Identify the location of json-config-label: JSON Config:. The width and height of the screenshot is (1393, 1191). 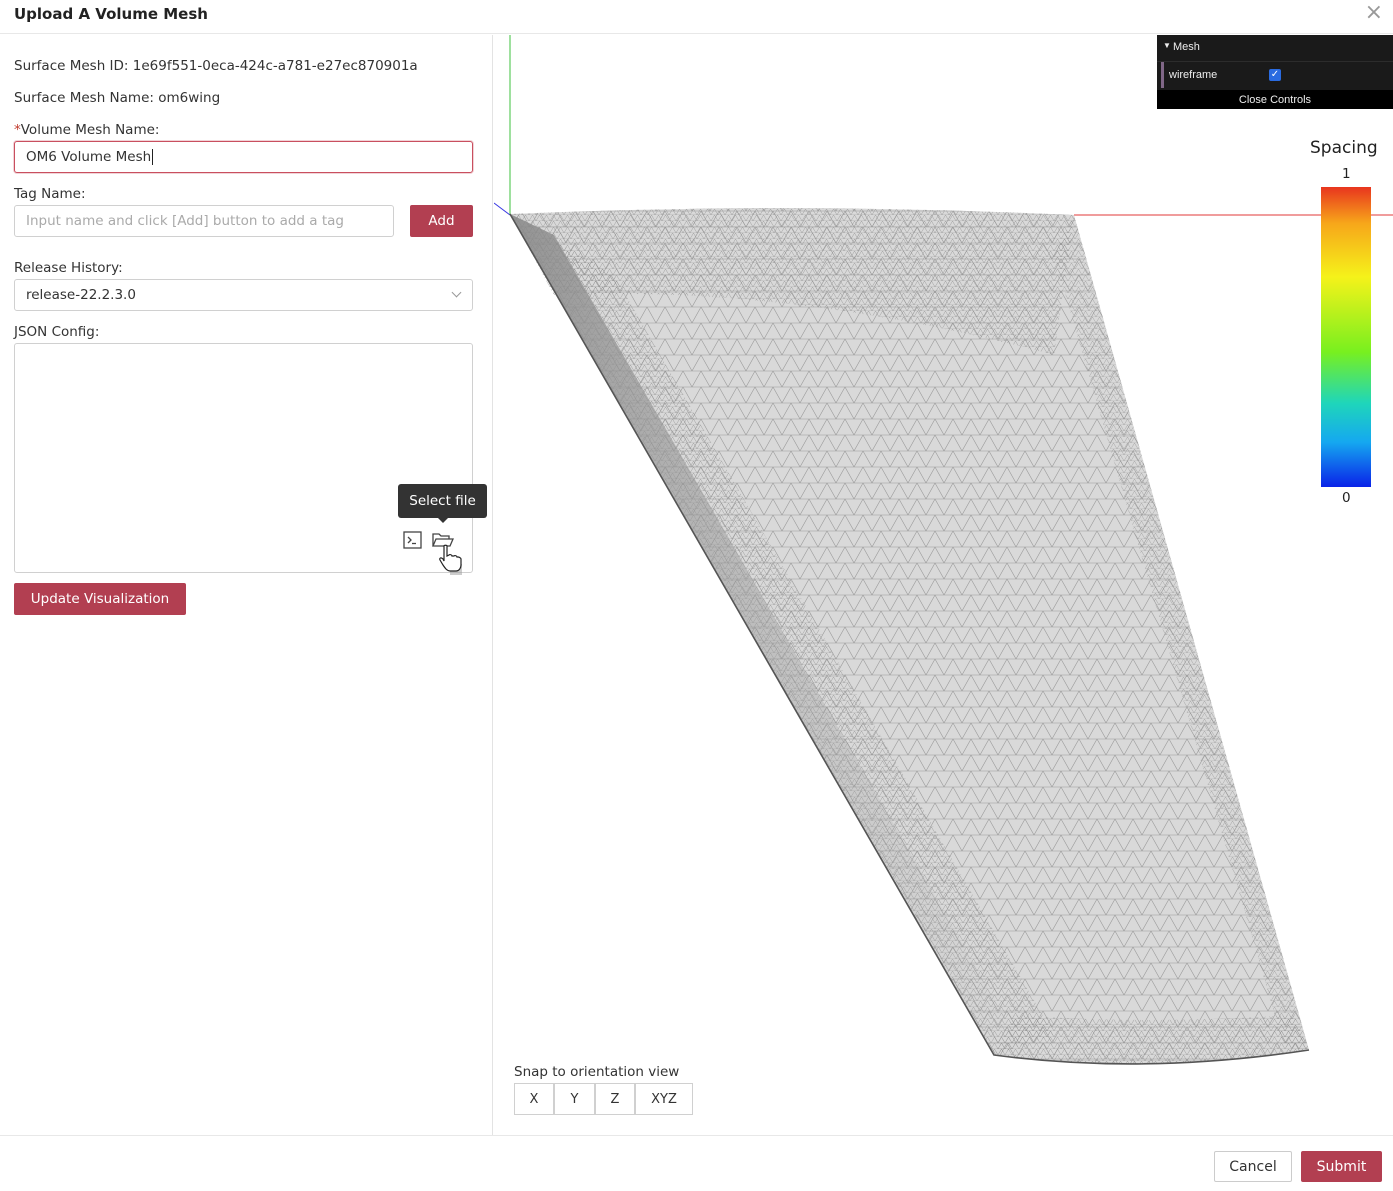
(57, 332).